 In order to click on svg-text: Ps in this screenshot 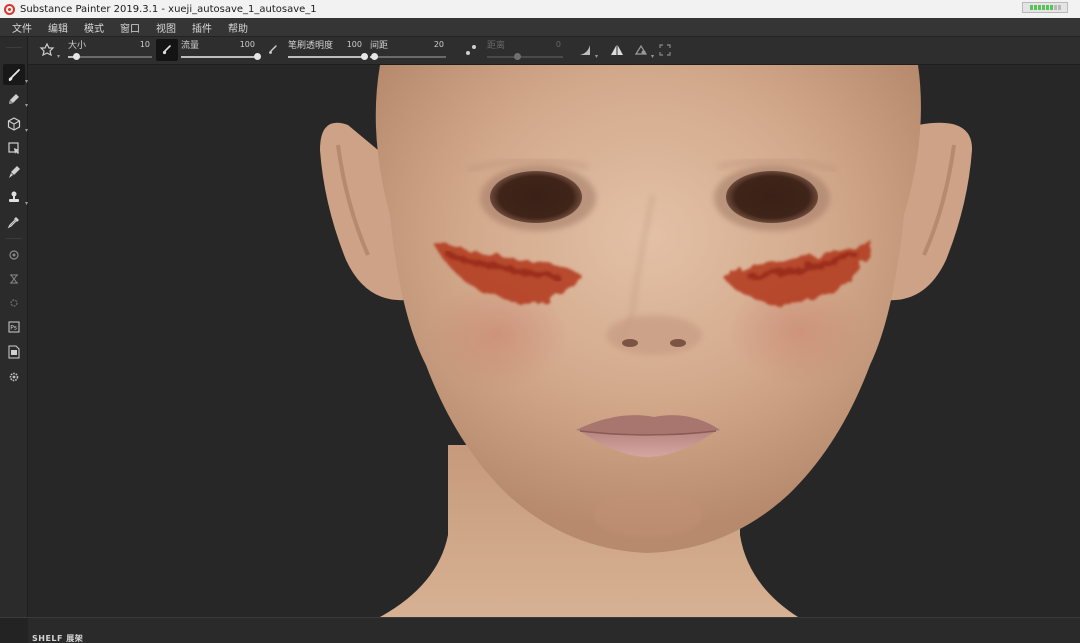, I will do `click(13, 327)`.